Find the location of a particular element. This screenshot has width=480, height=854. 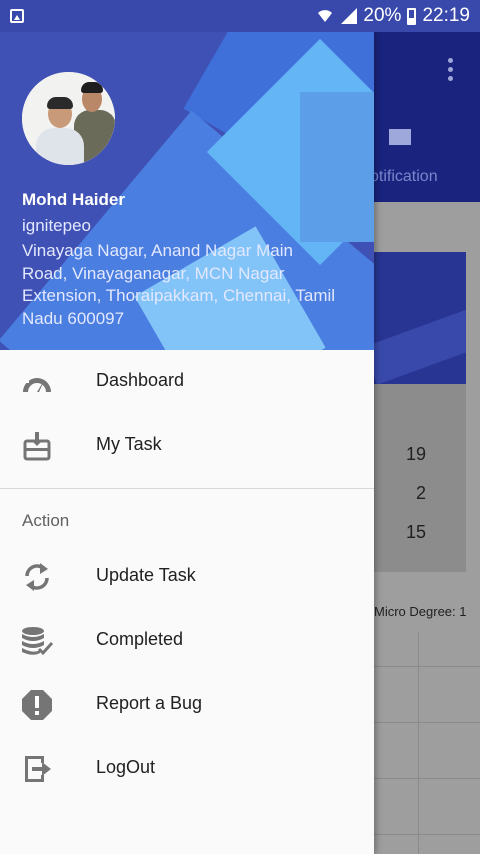

stat-value: 2 is located at coordinates (420, 493).